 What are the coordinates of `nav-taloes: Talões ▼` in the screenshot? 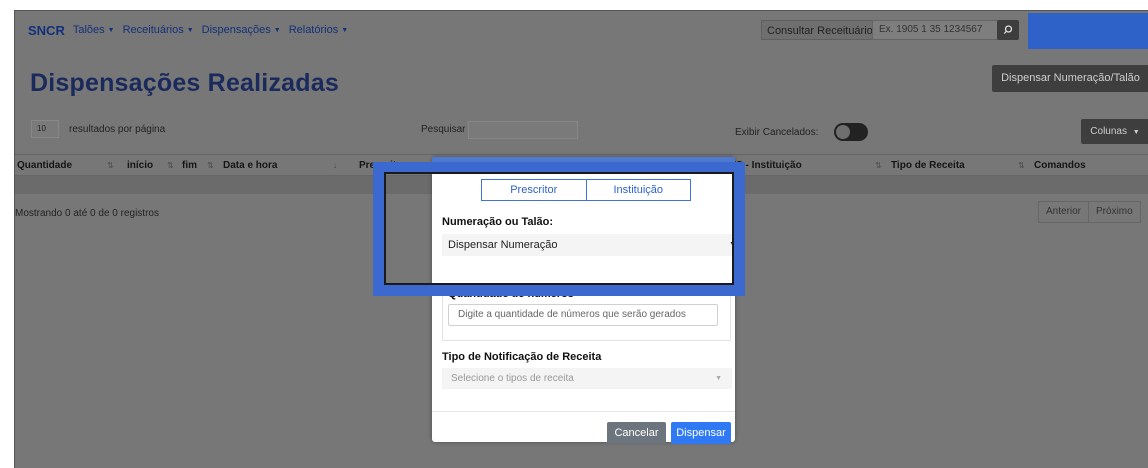 It's located at (94, 30).